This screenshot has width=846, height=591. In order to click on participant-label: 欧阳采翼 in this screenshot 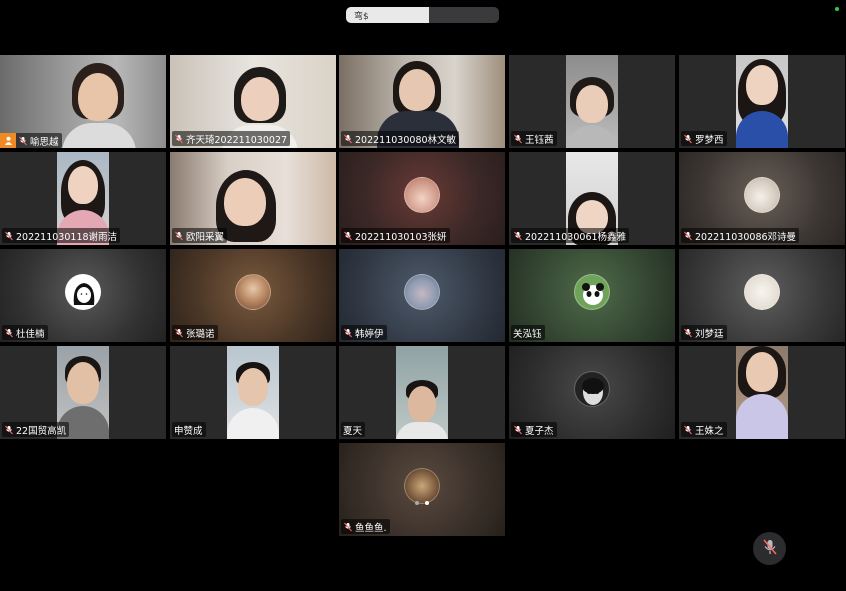, I will do `click(200, 235)`.